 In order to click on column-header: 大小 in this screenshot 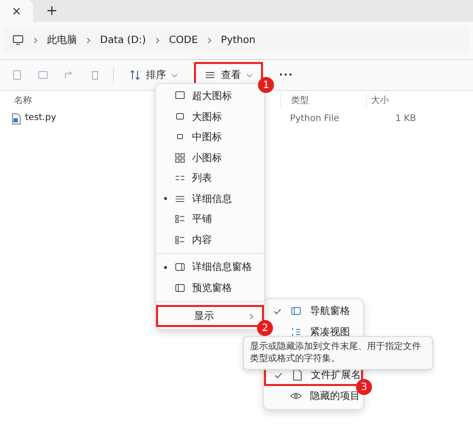, I will do `click(380, 101)`.